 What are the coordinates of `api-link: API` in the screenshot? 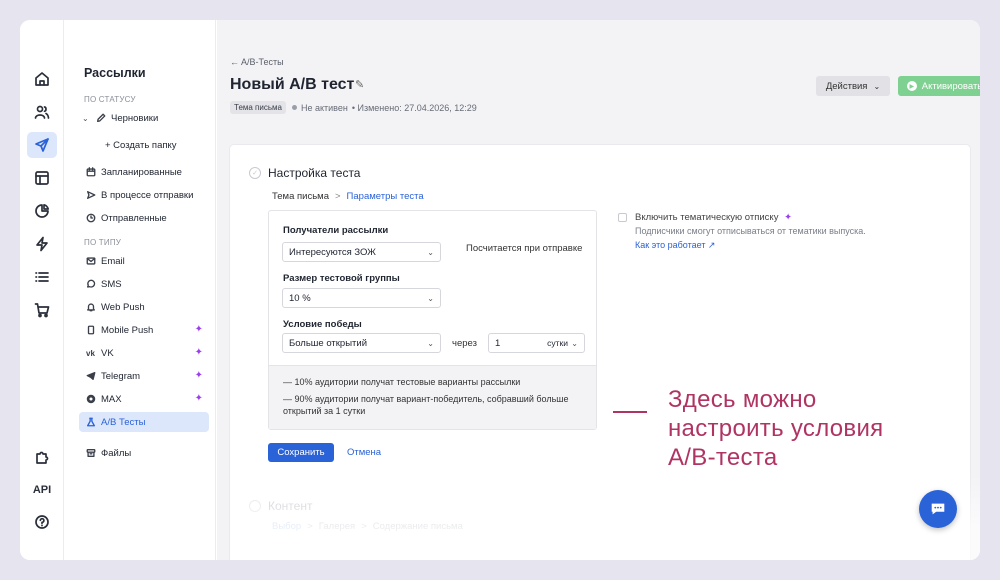 It's located at (42, 490).